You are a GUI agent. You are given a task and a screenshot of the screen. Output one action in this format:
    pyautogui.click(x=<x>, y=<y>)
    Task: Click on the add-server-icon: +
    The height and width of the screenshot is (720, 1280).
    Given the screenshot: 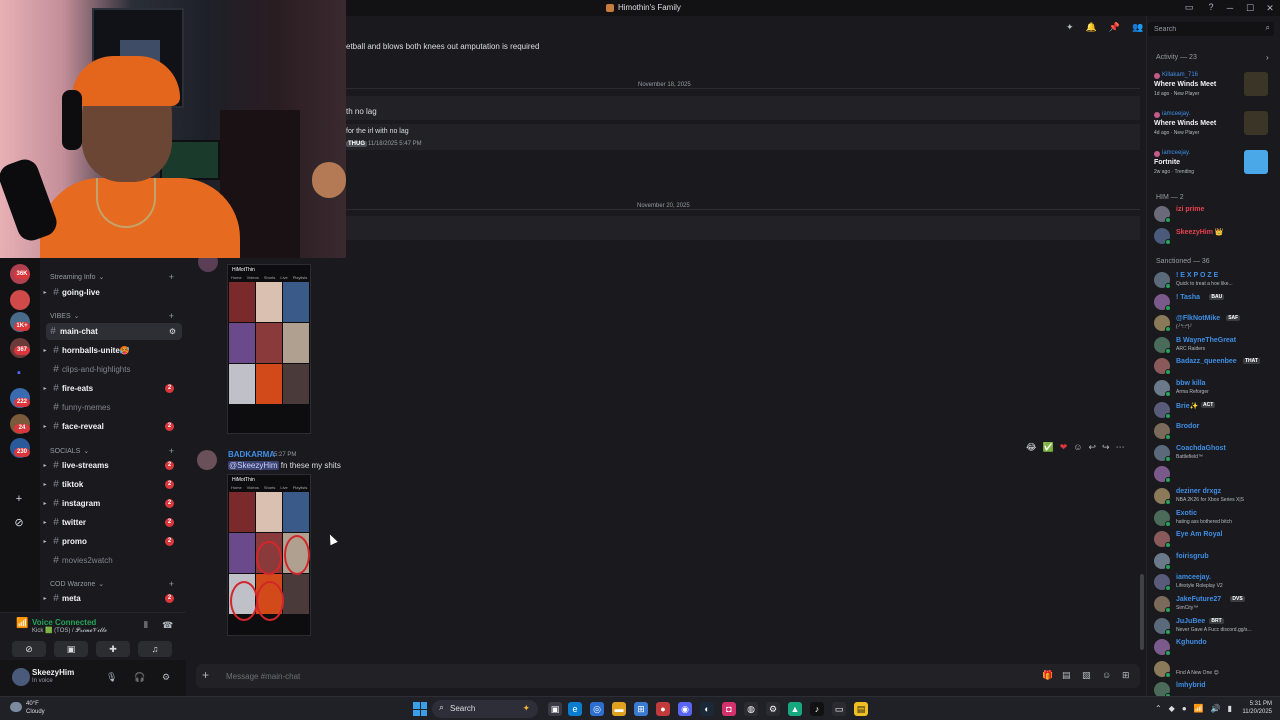 What is the action you would take?
    pyautogui.click(x=19, y=499)
    